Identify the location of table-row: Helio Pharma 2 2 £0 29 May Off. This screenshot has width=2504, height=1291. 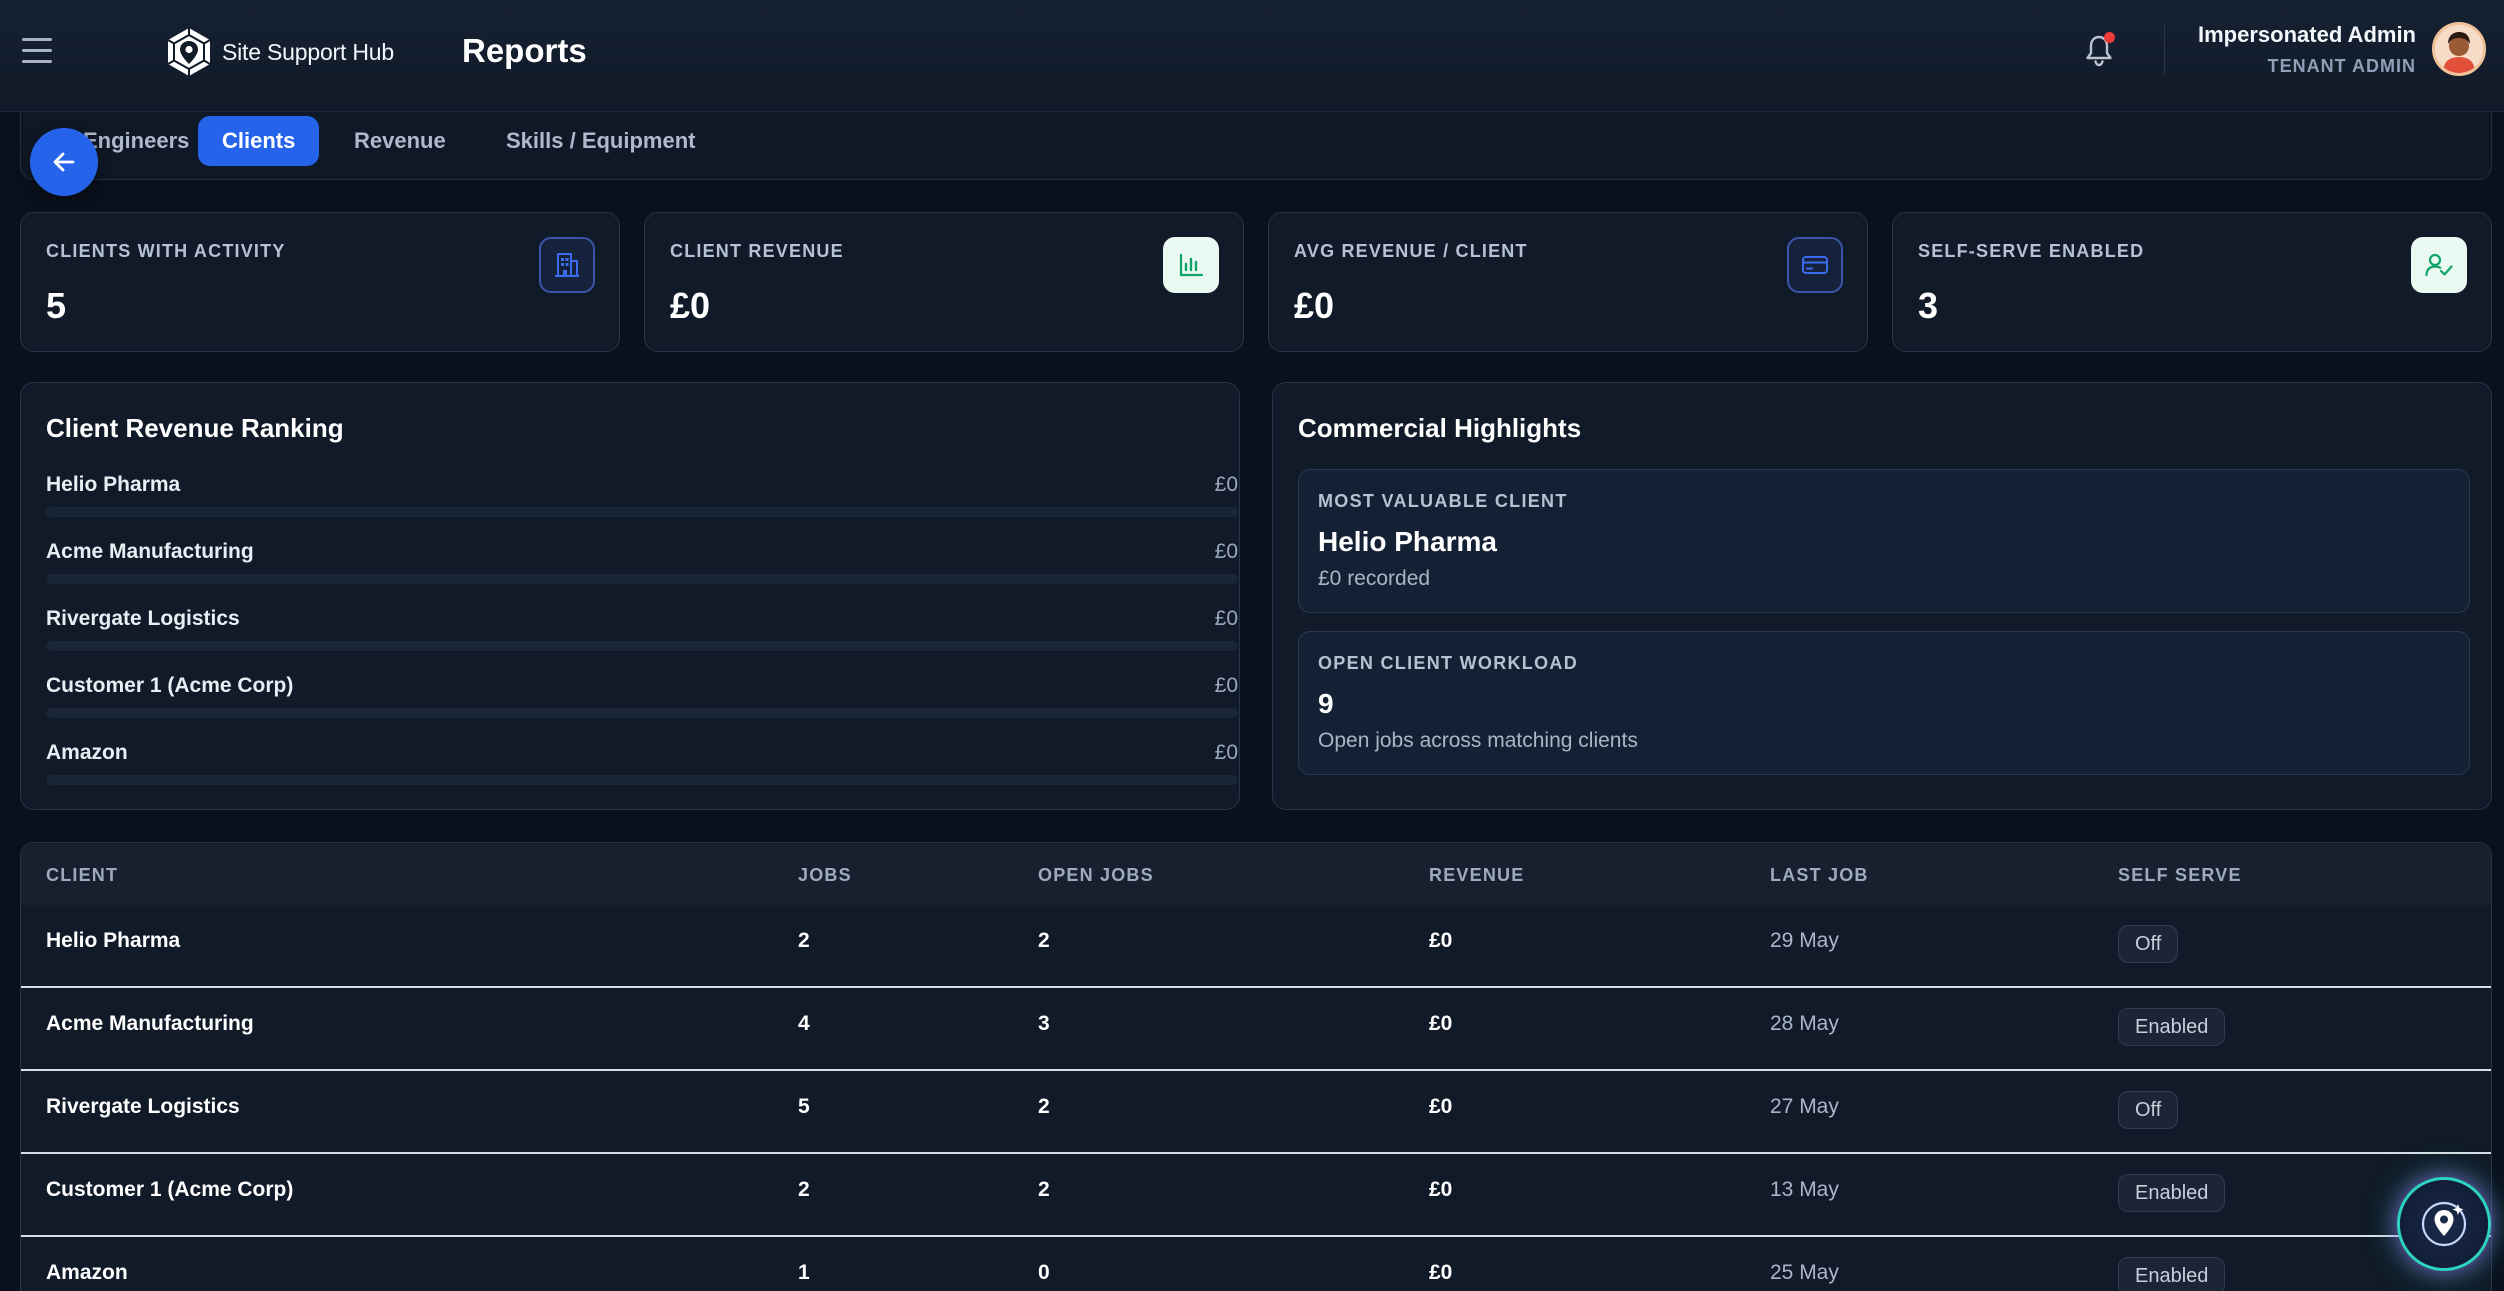
(1256, 946).